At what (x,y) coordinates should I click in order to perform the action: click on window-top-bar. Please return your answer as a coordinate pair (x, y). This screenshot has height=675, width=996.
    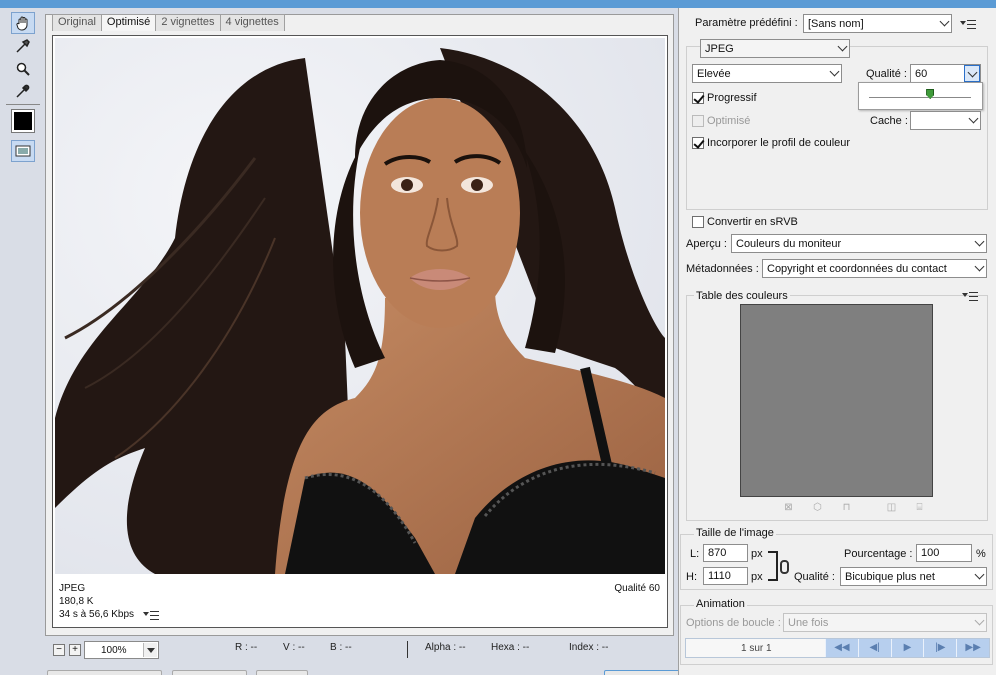
    Looking at the image, I should click on (498, 4).